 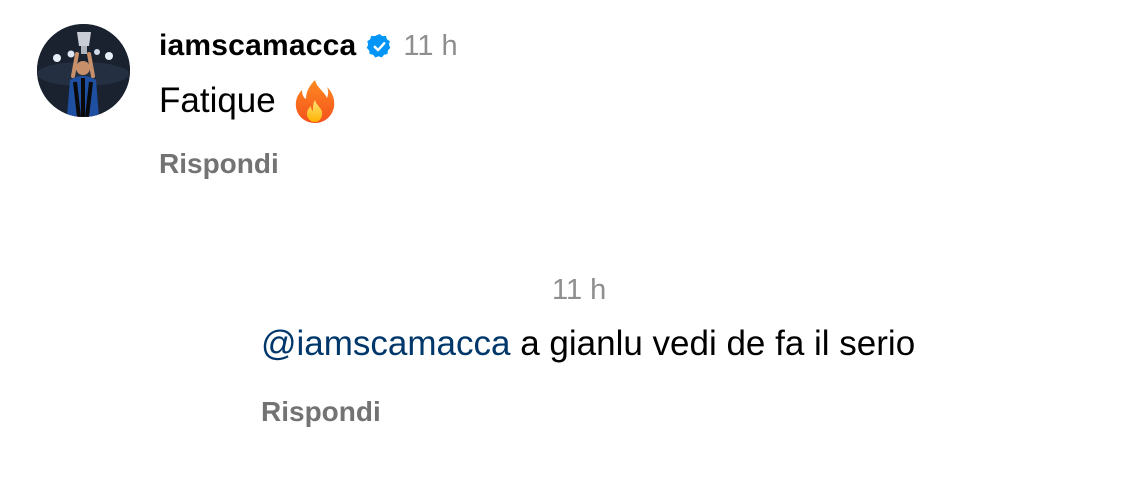 I want to click on comment-header: iamscamacca 11 h, so click(x=308, y=46).